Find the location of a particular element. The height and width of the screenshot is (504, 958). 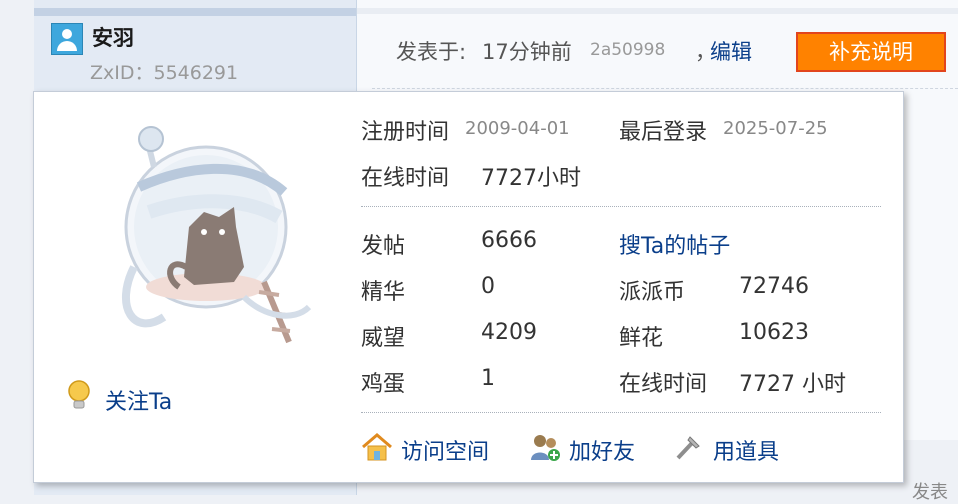

stats-divider-bottom is located at coordinates (621, 412).